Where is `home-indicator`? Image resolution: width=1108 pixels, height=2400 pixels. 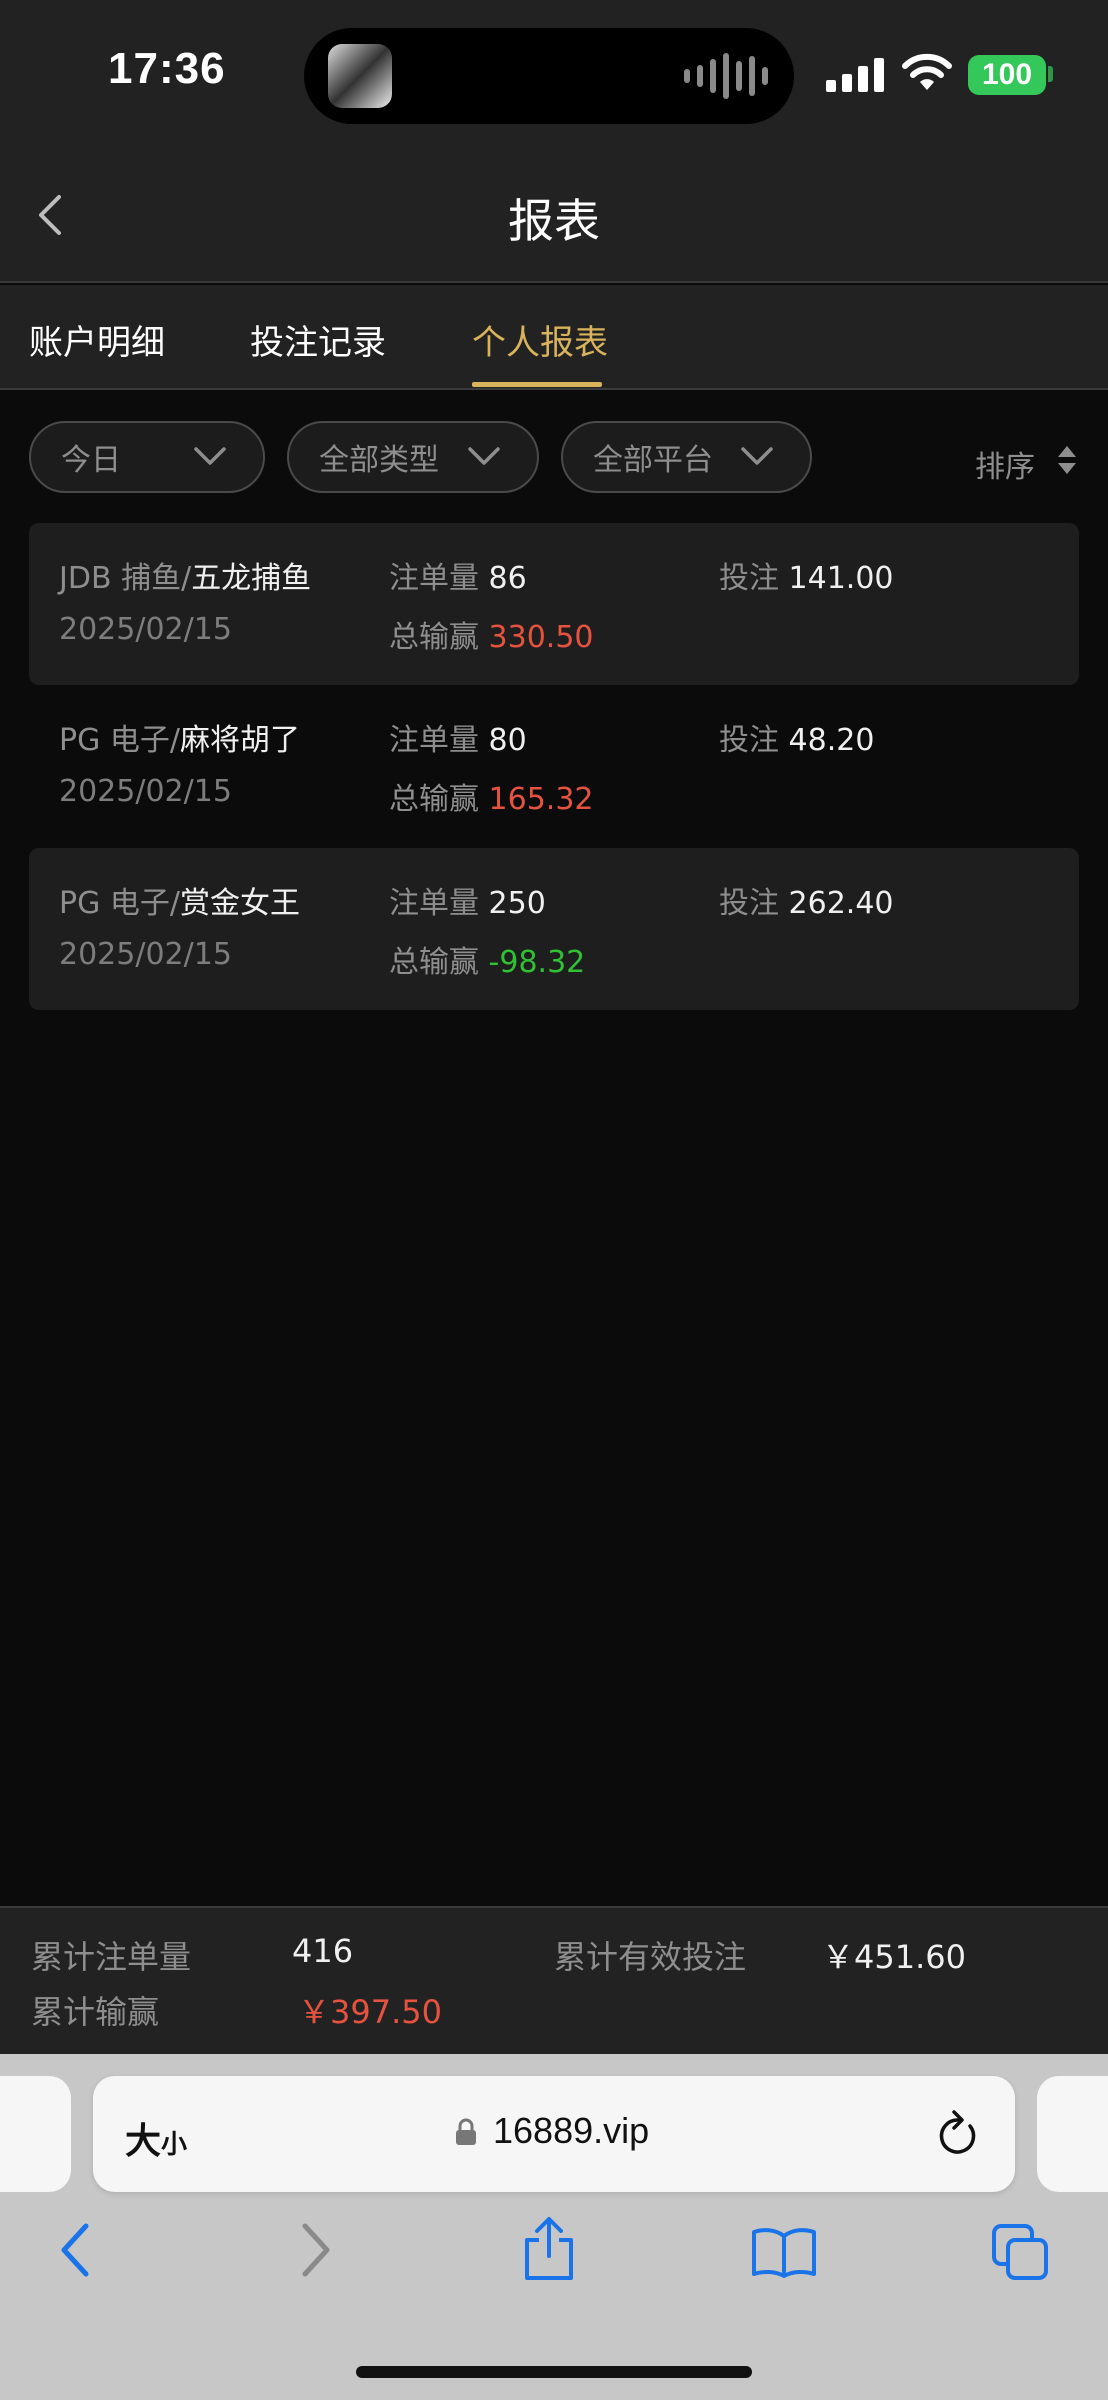 home-indicator is located at coordinates (554, 2372).